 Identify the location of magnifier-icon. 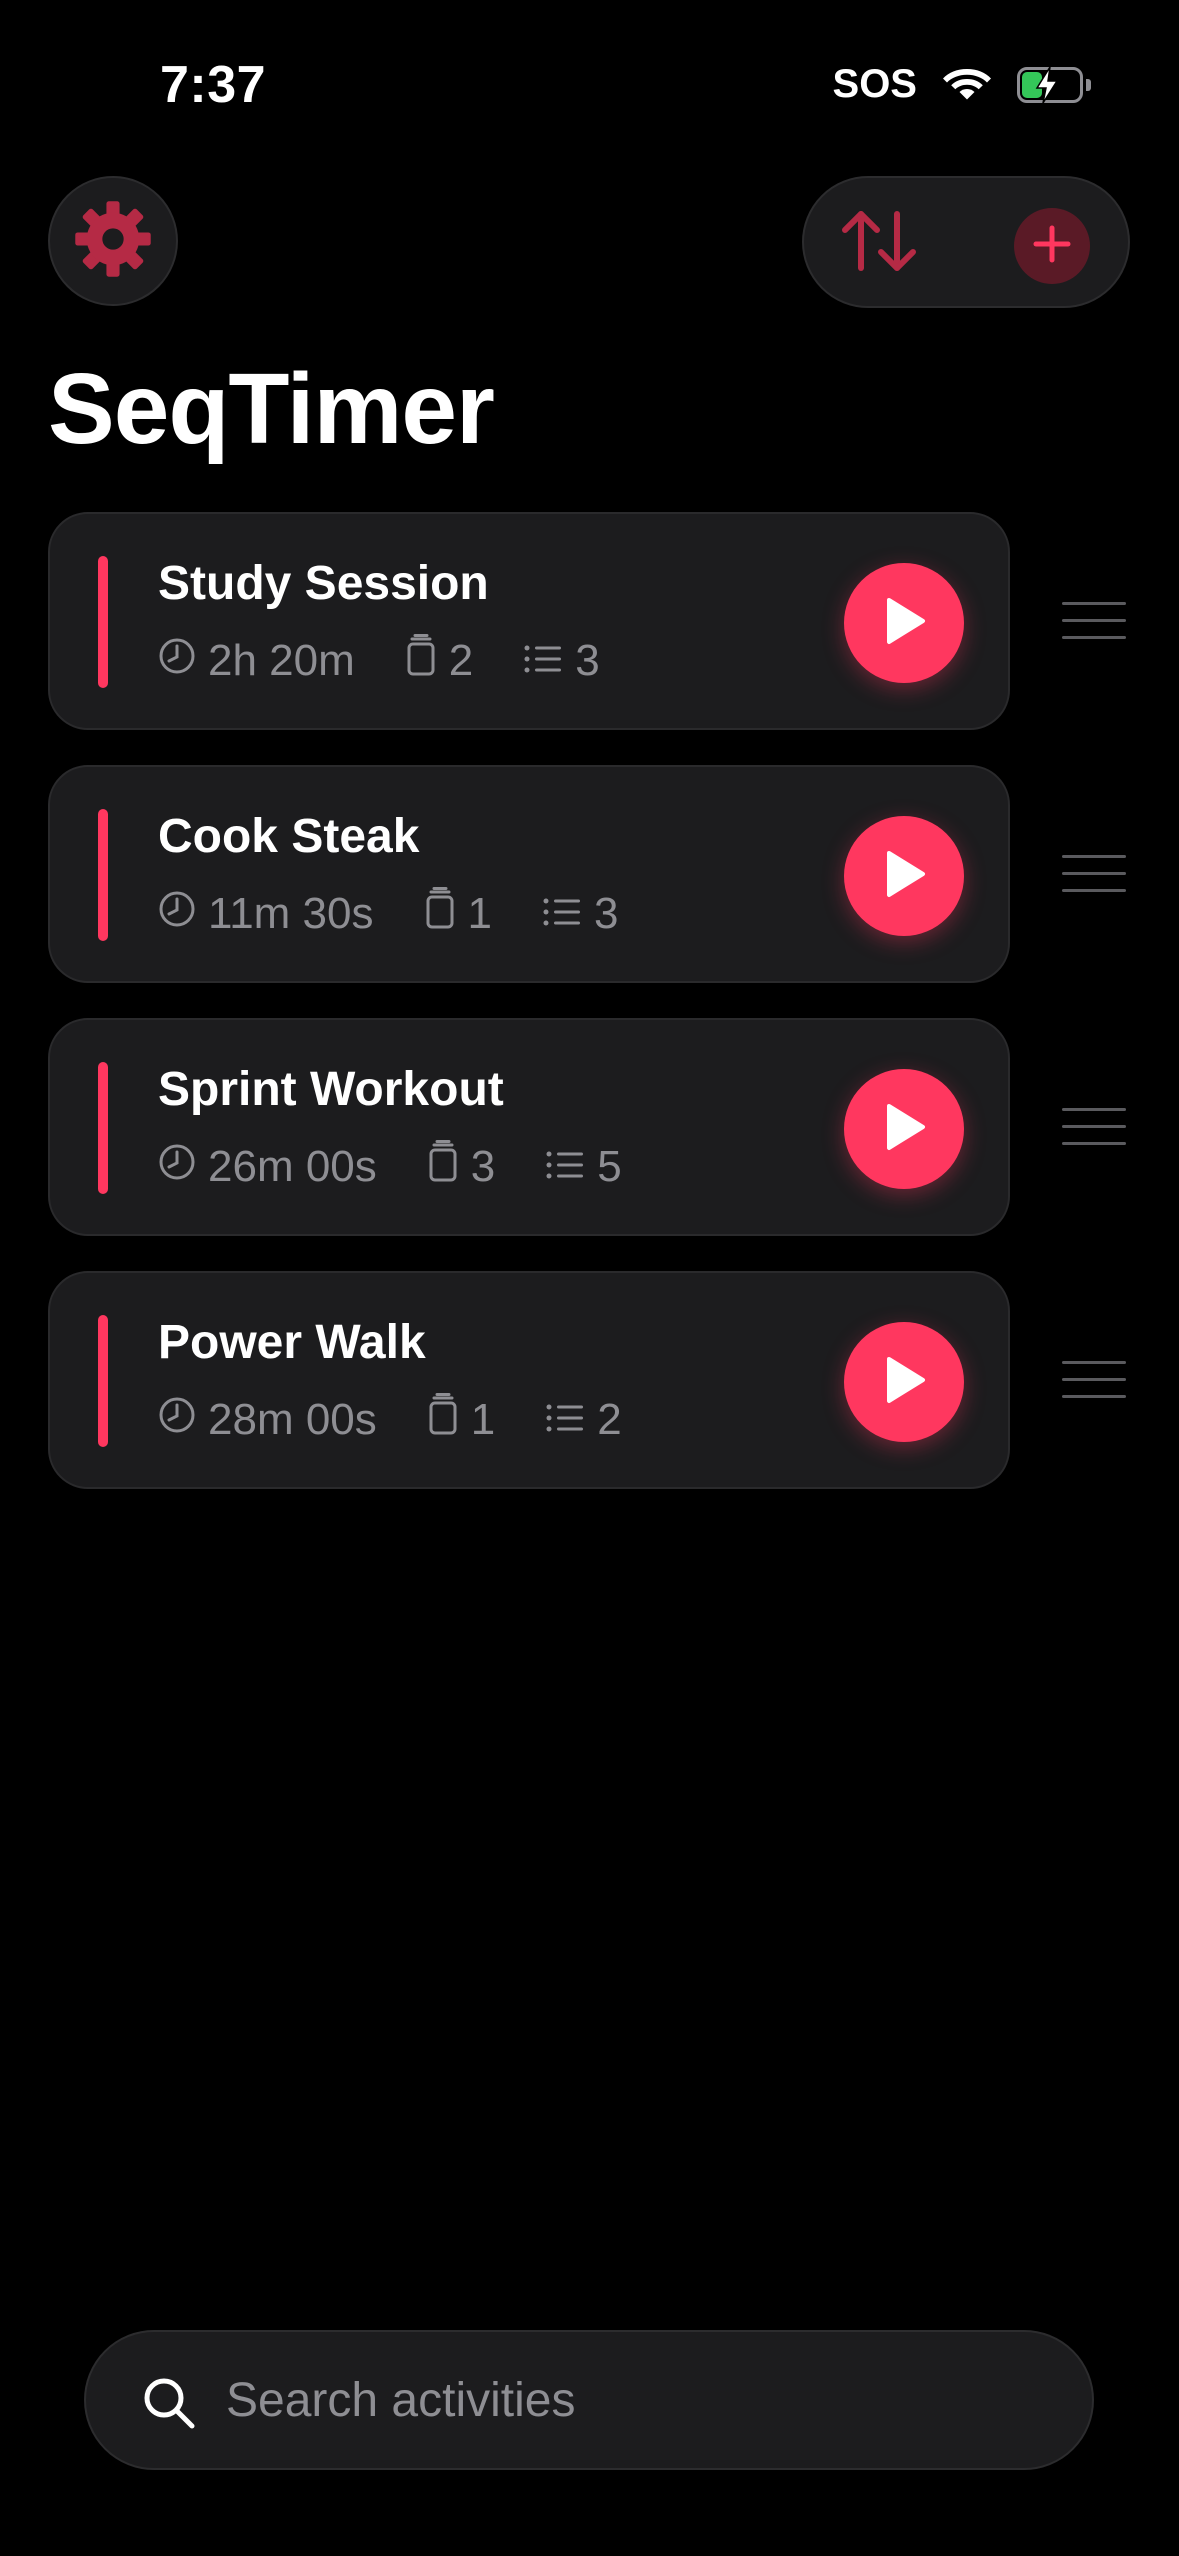
(169, 2405).